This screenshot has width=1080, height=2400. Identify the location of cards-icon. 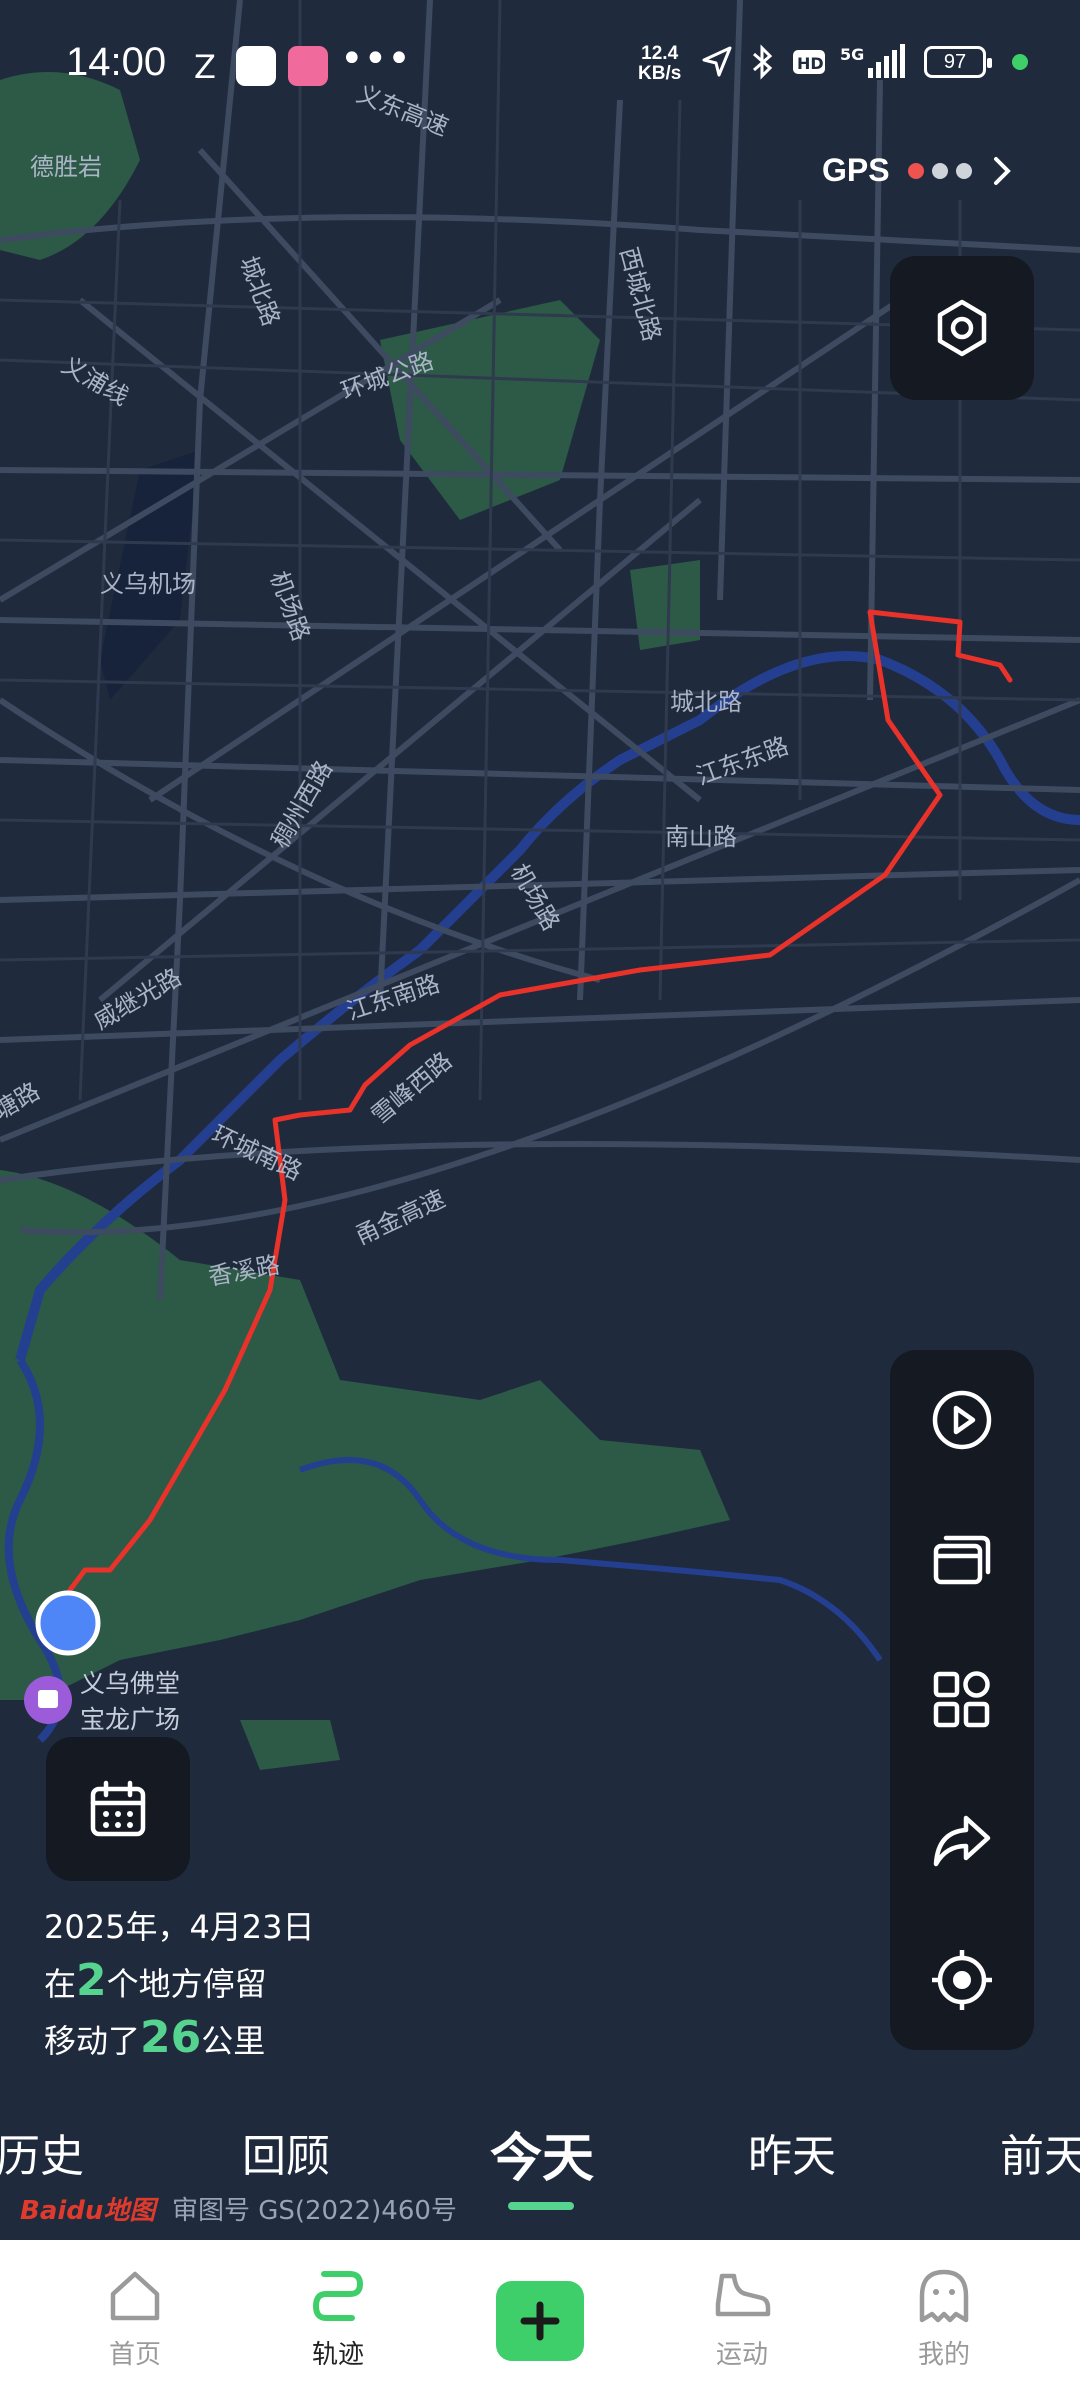
(962, 1560).